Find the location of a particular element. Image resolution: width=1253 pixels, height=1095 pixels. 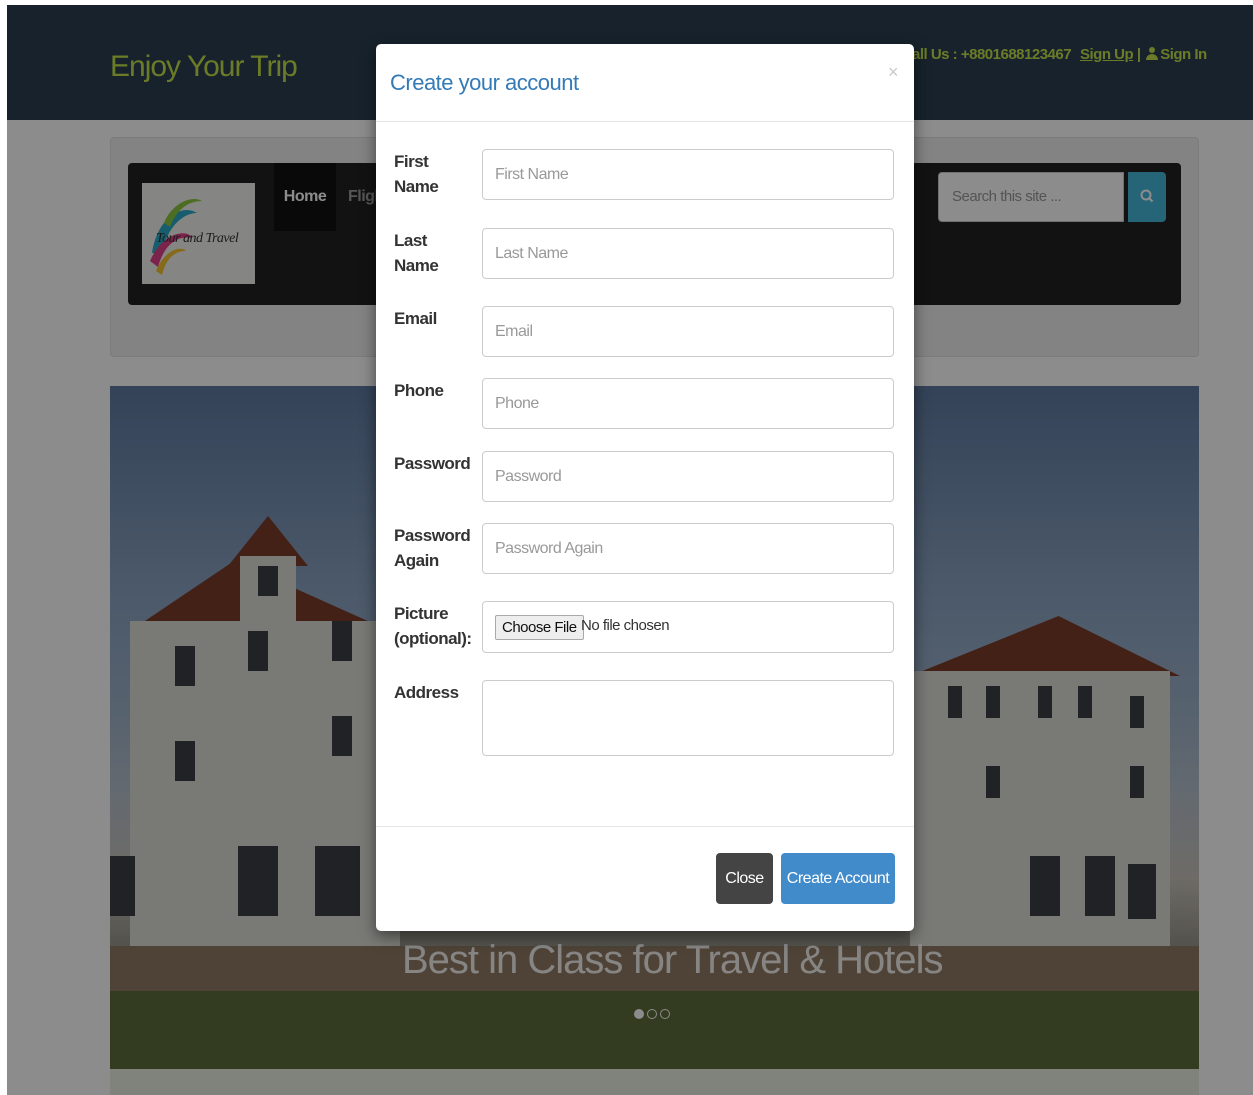

address-label: Address is located at coordinates (426, 692).